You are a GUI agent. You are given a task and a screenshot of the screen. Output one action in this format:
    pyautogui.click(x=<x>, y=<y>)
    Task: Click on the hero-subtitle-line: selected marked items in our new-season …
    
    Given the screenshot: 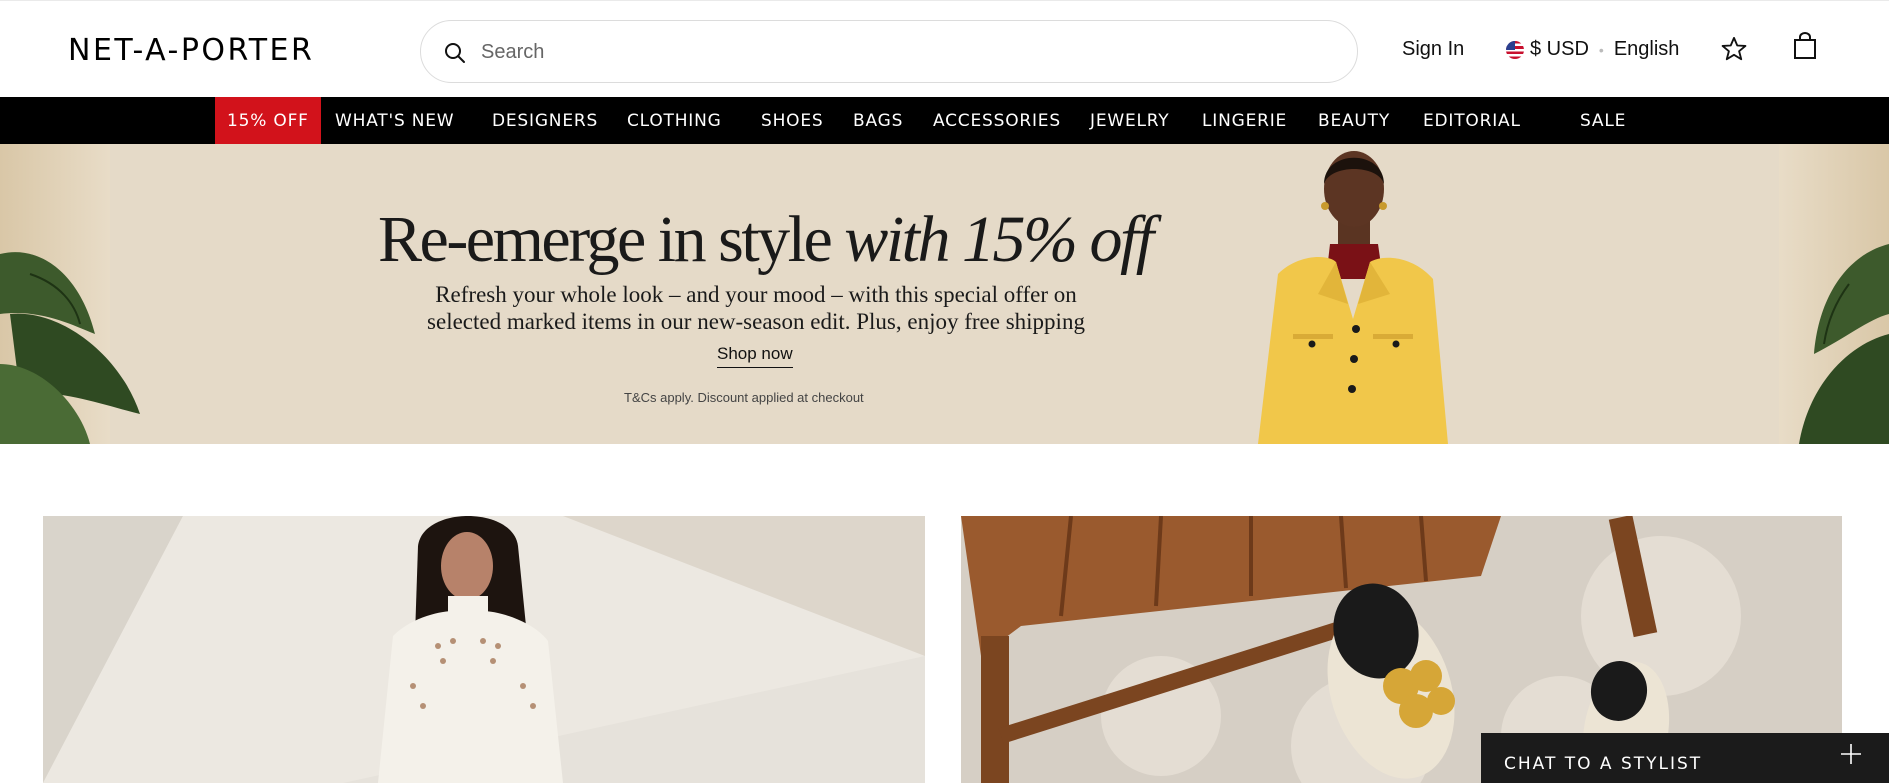 What is the action you would take?
    pyautogui.click(x=756, y=321)
    